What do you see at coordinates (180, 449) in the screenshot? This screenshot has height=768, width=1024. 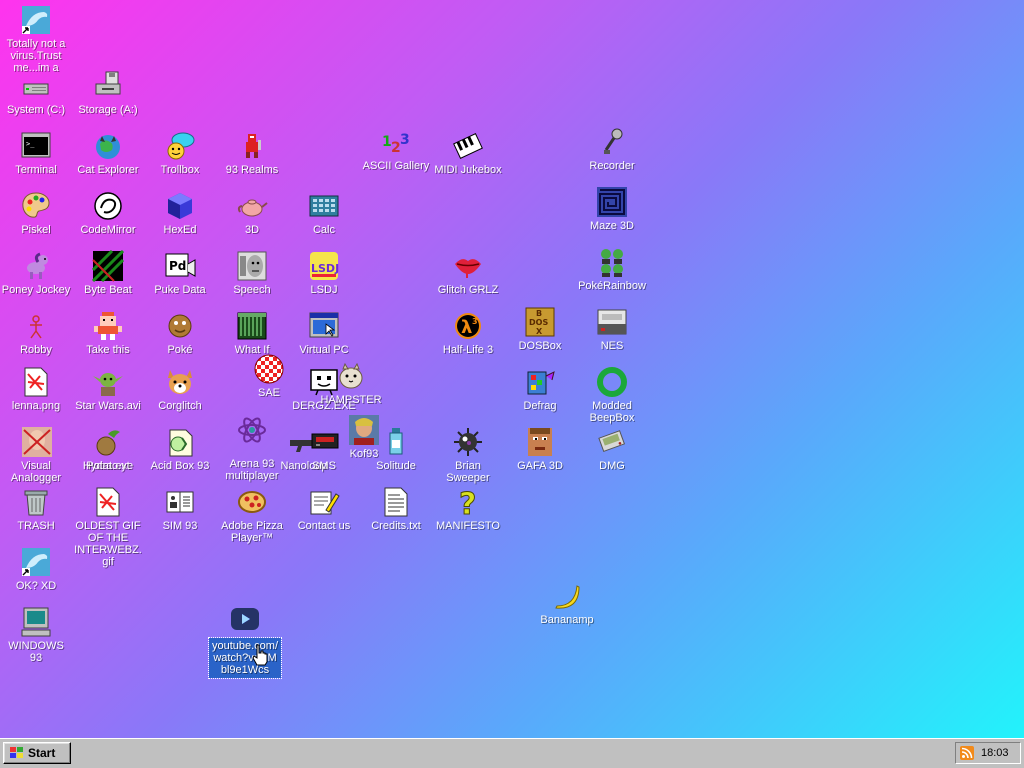 I see `desktop-icon-acid-box: Acid Box 93` at bounding box center [180, 449].